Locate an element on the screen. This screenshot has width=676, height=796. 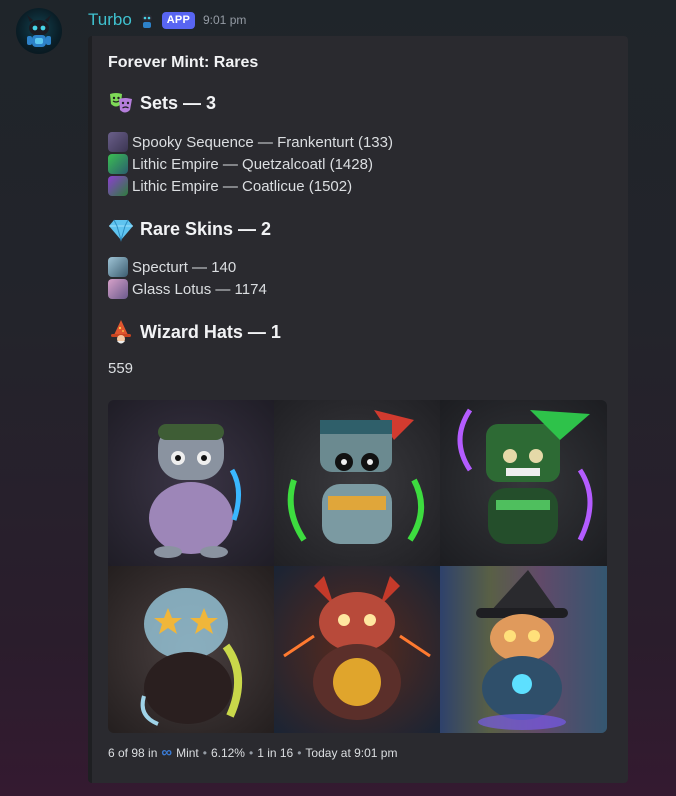
hats-value-text: 559 is located at coordinates (121, 368).